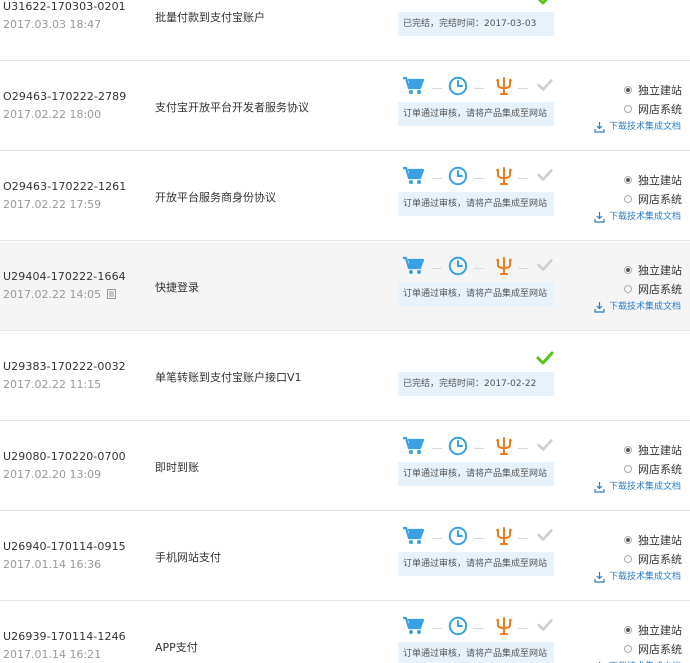  I want to click on progress-steps, so click(482, 179).